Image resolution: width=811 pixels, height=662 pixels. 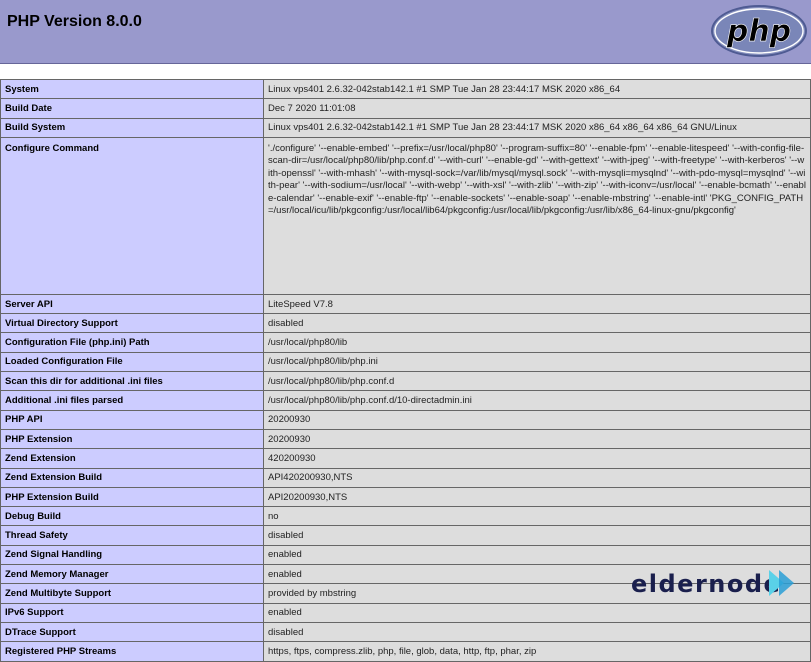 What do you see at coordinates (132, 323) in the screenshot?
I see `row-label: Virtual Directory Support` at bounding box center [132, 323].